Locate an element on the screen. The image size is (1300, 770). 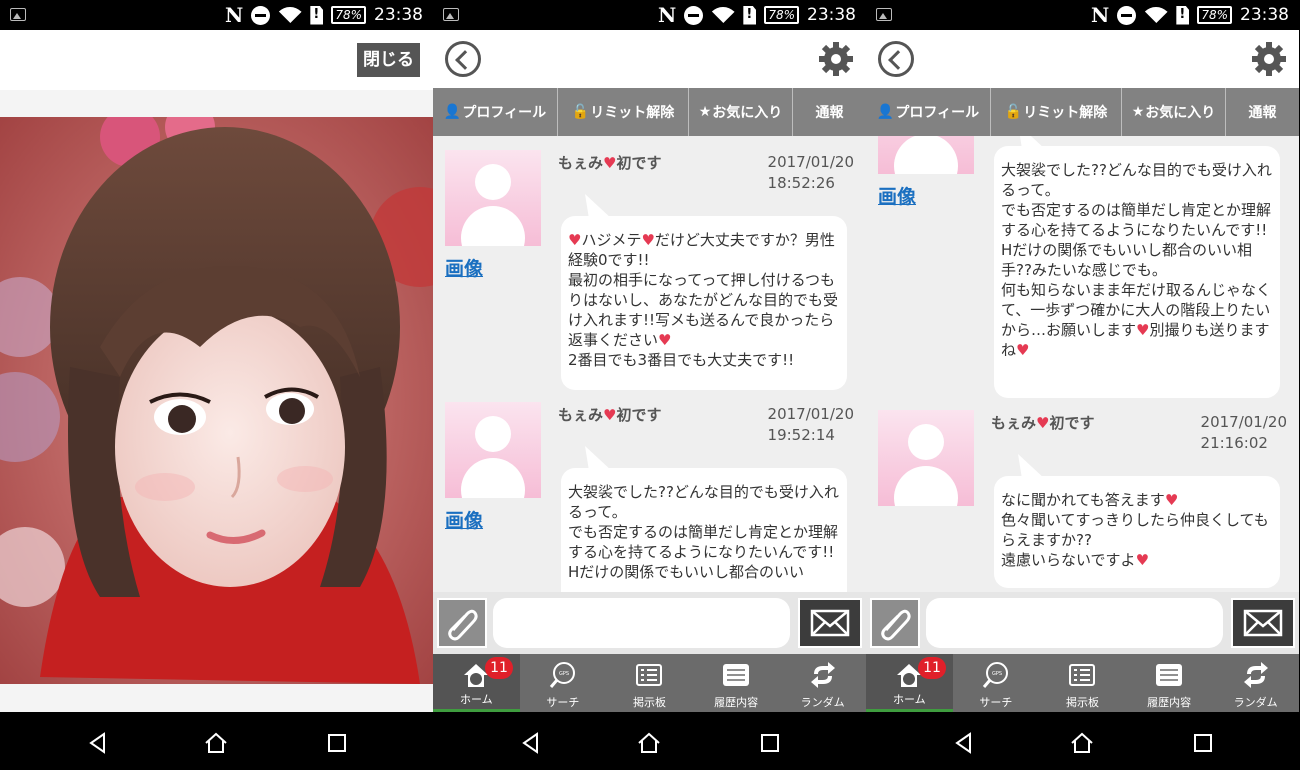
chat-header is located at coordinates (649, 59).